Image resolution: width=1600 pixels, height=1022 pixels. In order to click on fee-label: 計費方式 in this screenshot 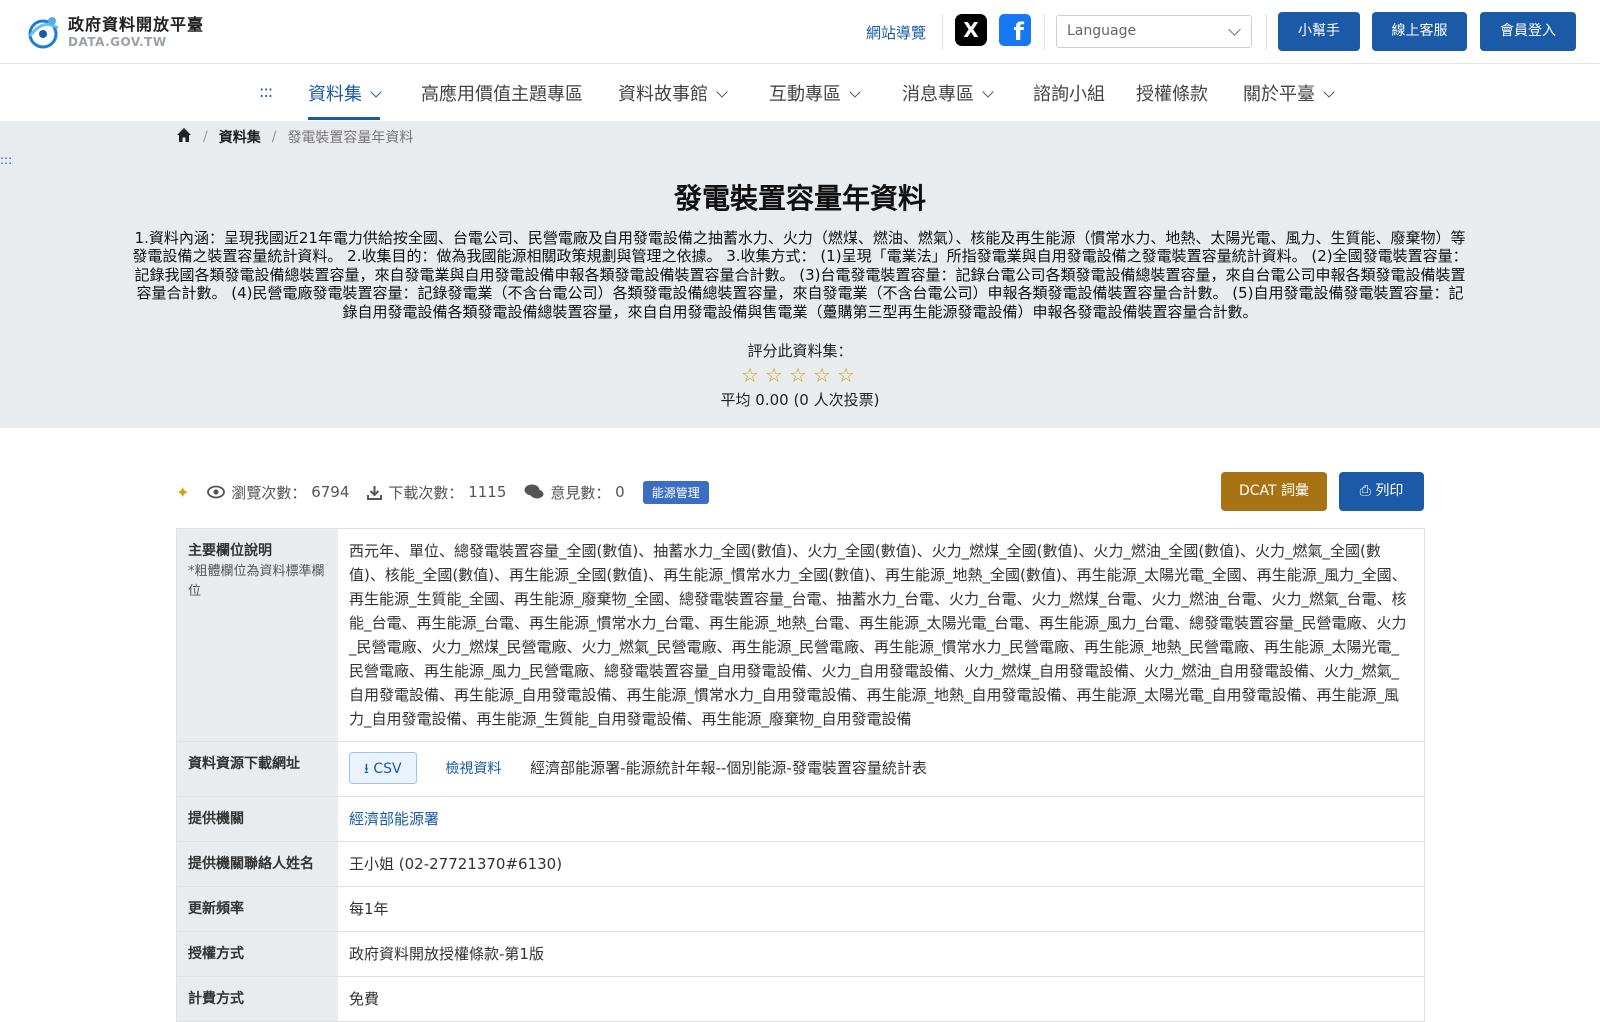, I will do `click(257, 999)`.